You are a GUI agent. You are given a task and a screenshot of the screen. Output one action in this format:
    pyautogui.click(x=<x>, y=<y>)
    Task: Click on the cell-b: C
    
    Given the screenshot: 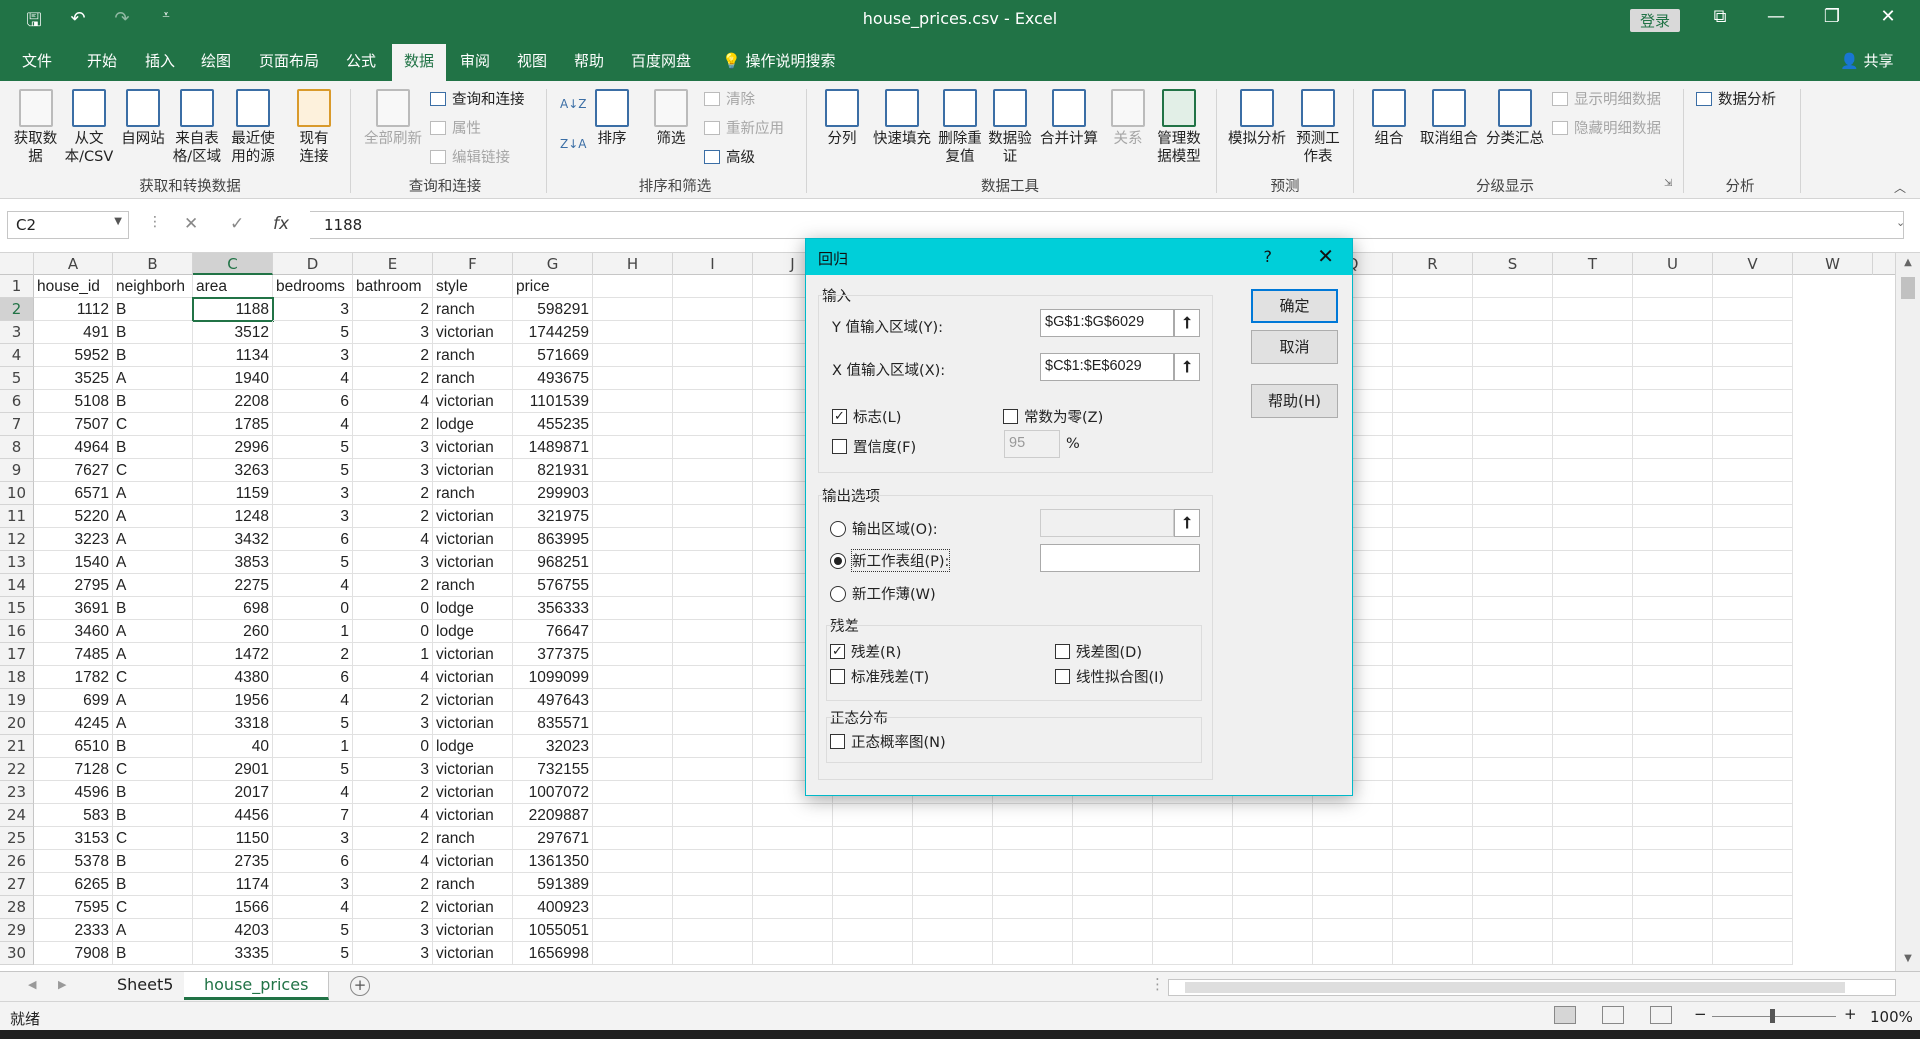 What is the action you would take?
    pyautogui.click(x=153, y=424)
    